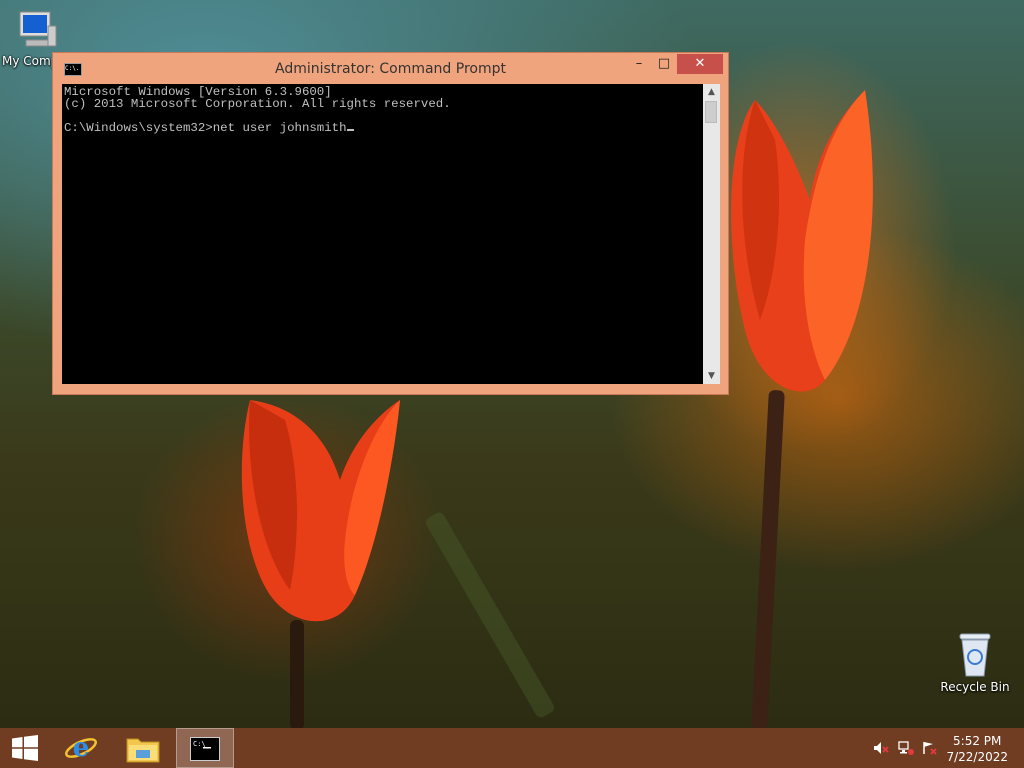 The width and height of the screenshot is (1024, 768). I want to click on text-cursor, so click(350, 130).